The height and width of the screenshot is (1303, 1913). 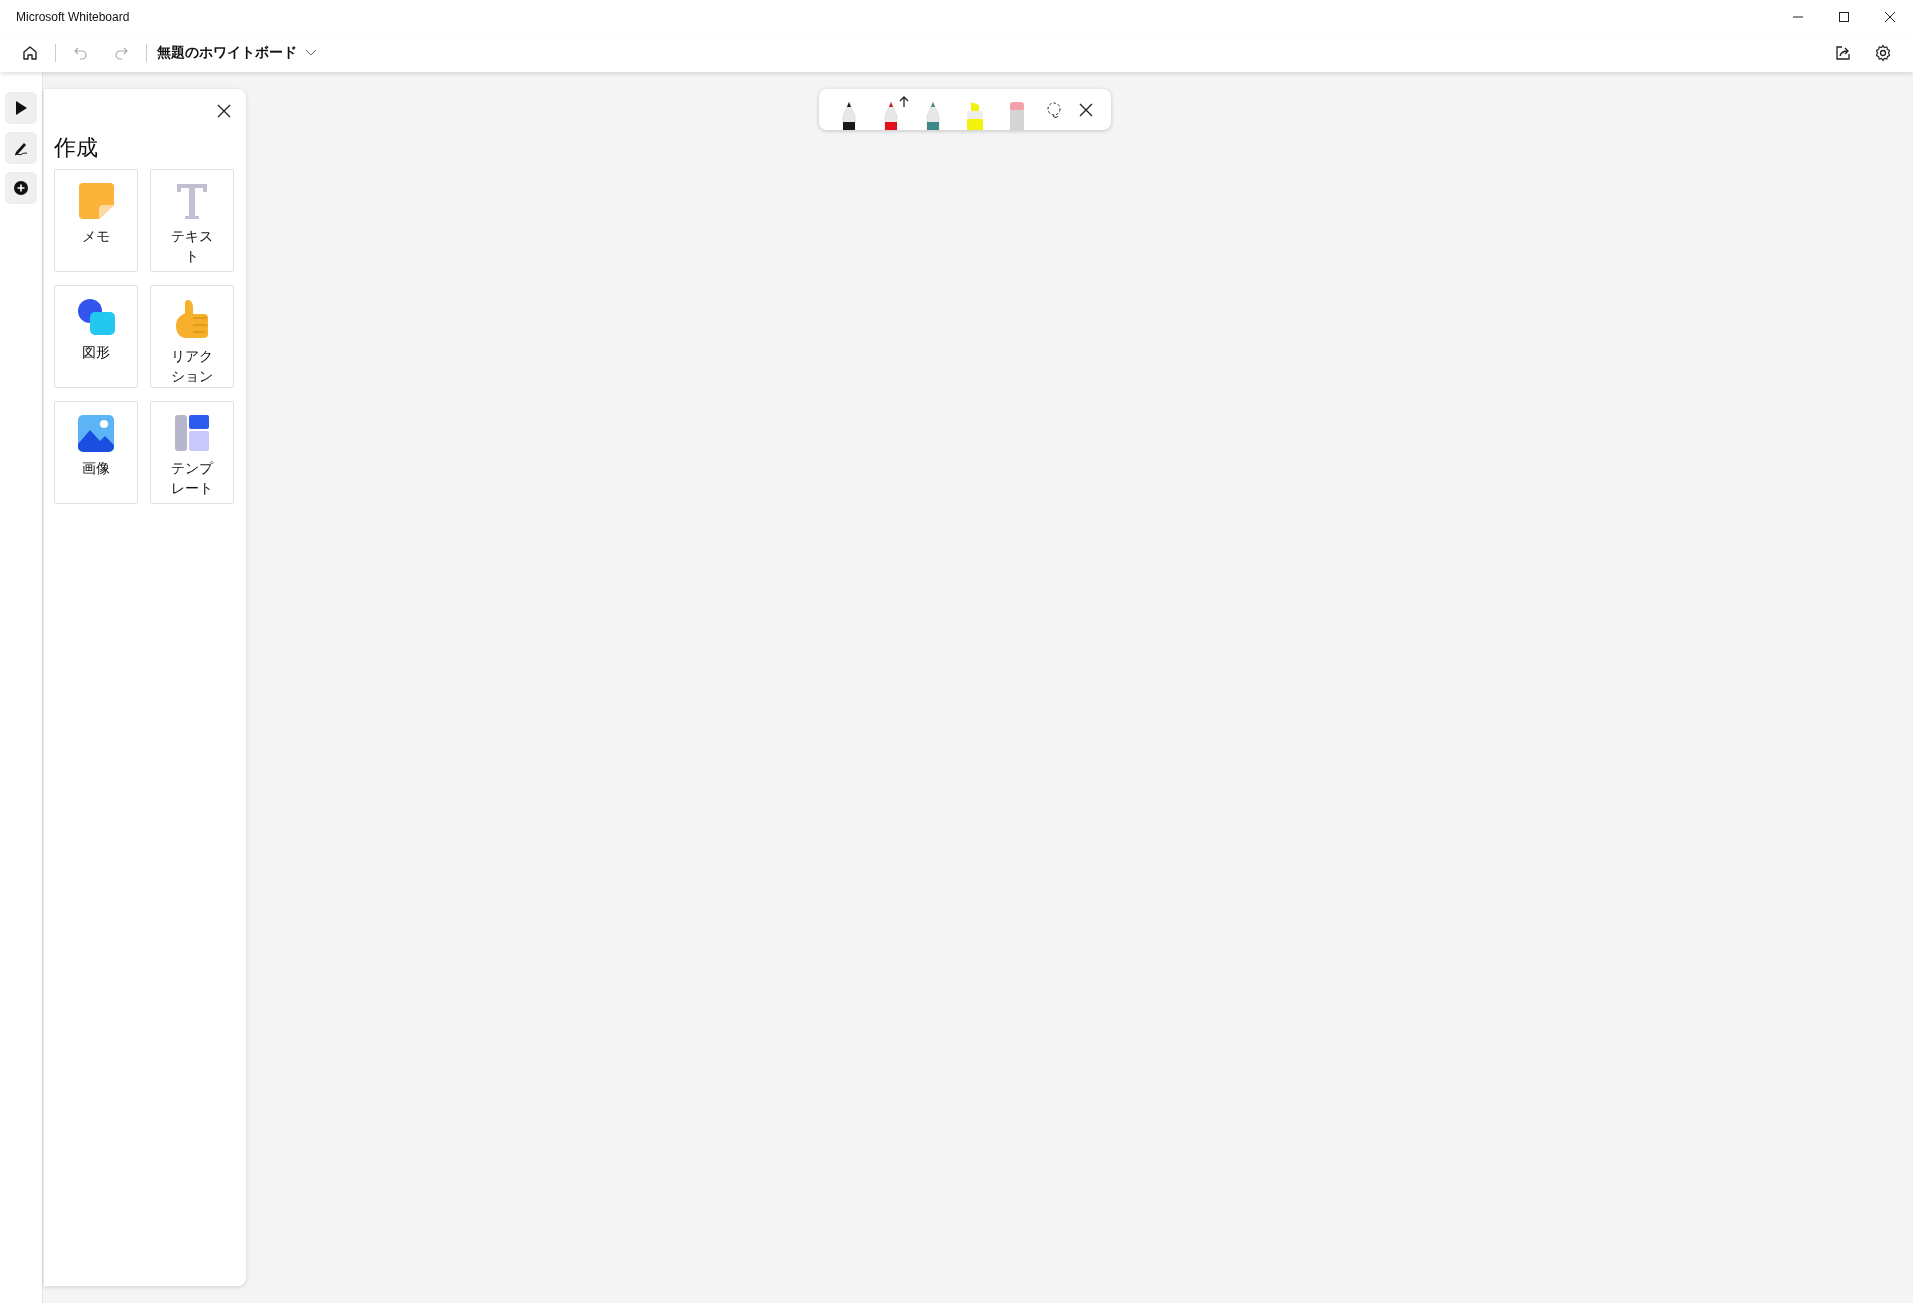 I want to click on template-tile: テンプレート, so click(x=192, y=452).